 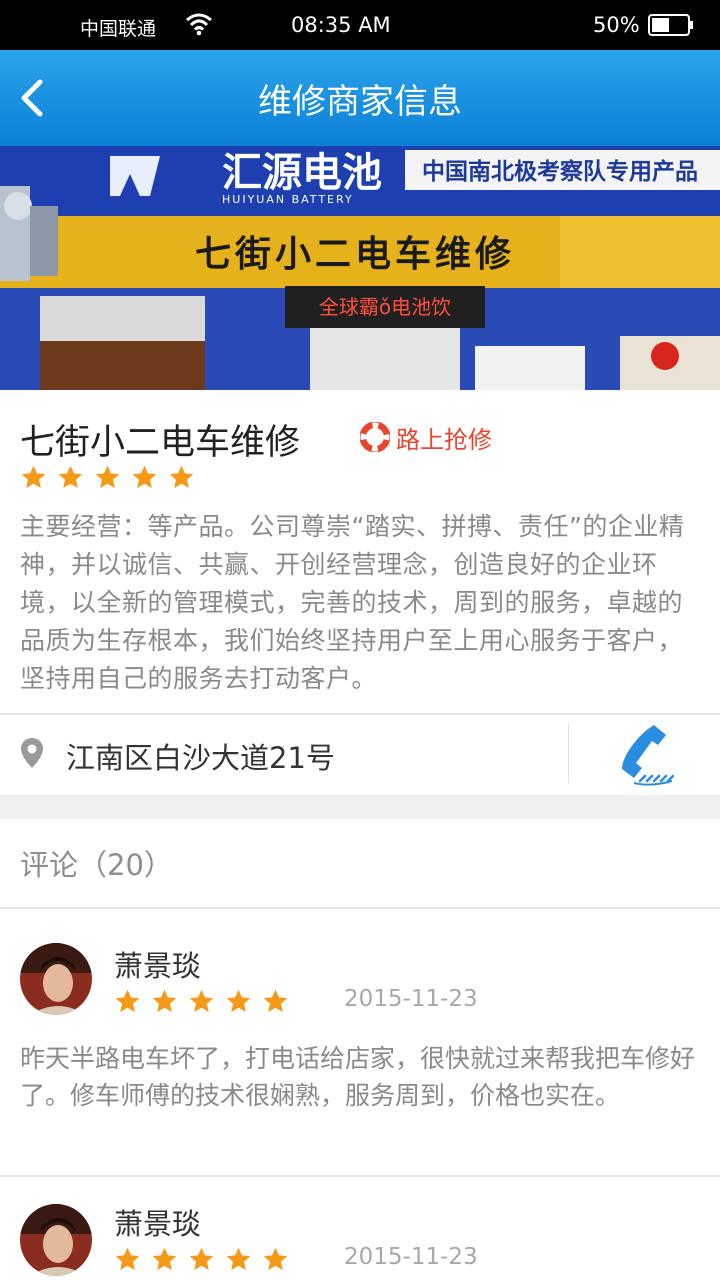 I want to click on banner-shop-sign: 七街小二电车维修, so click(x=355, y=254).